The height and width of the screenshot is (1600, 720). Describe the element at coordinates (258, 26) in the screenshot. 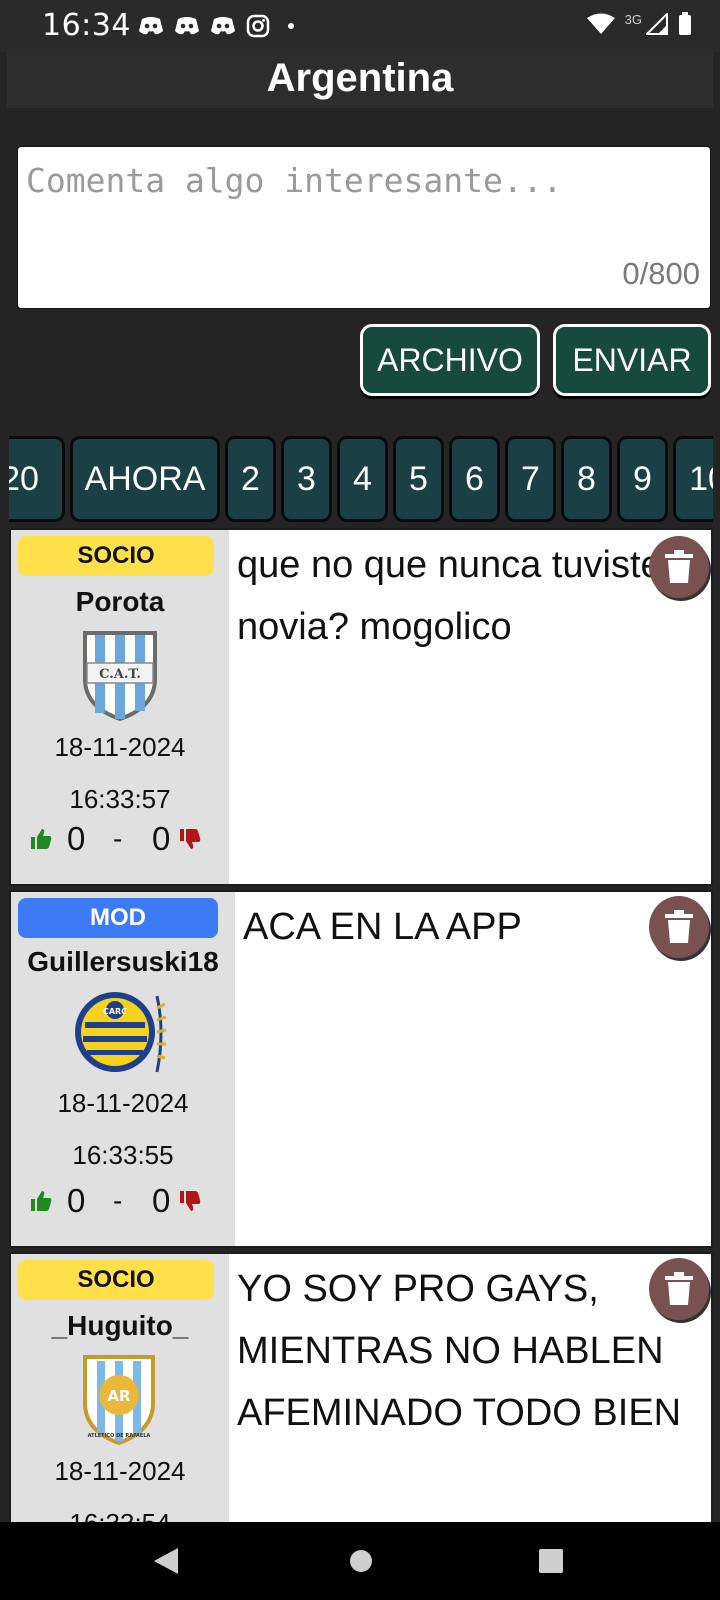

I see `instagram-icon` at that location.